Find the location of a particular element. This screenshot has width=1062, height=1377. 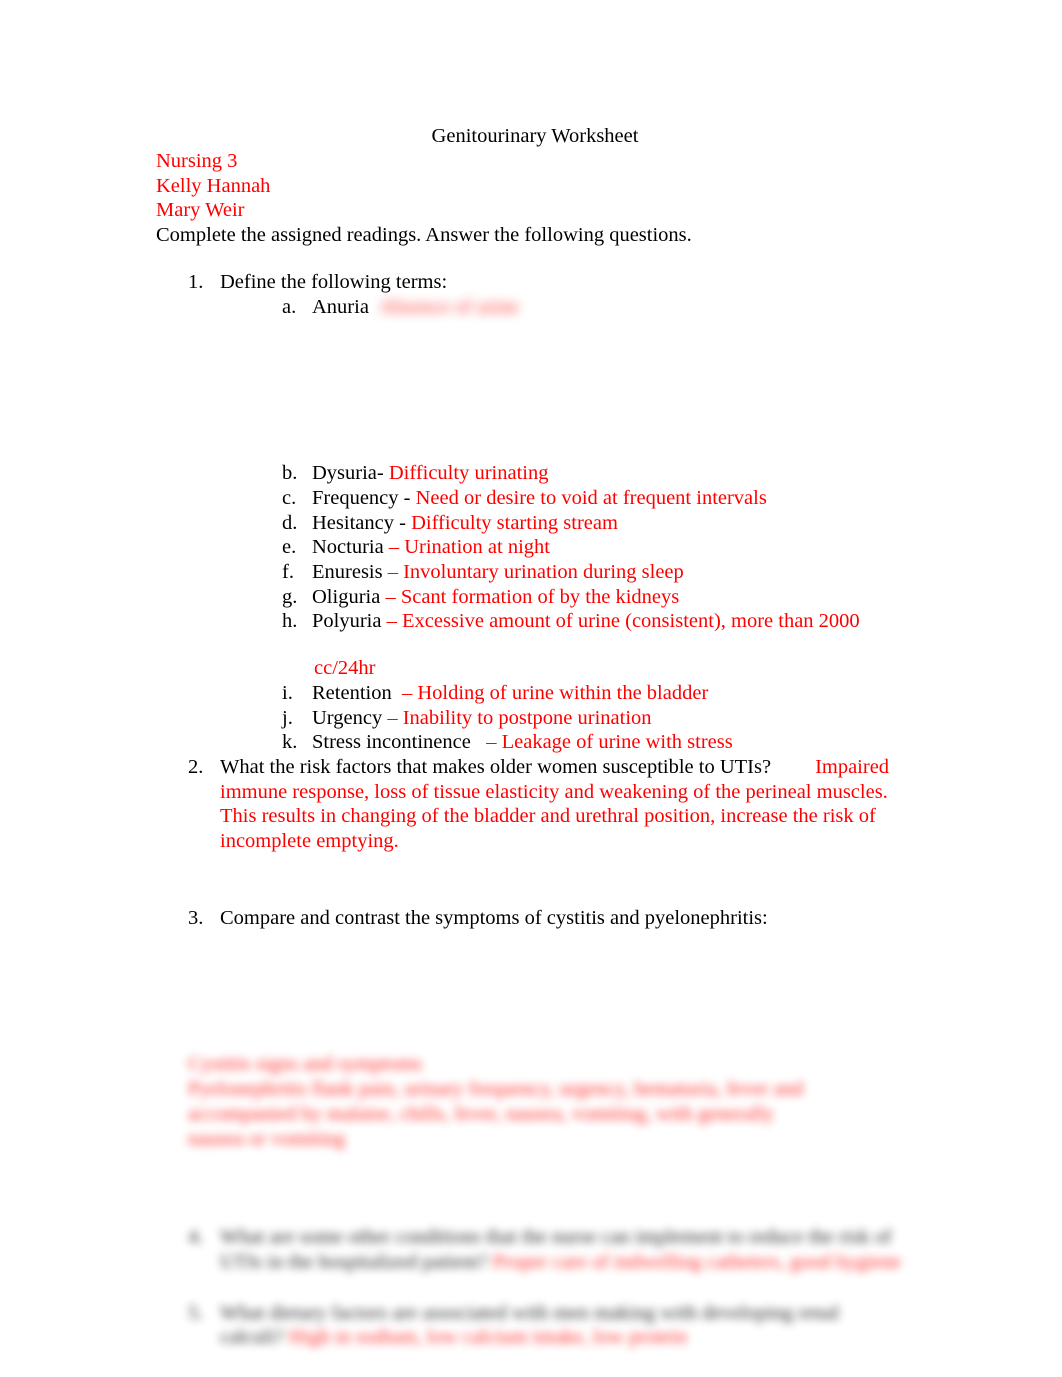

term-marker-b: b. is located at coordinates (290, 473).